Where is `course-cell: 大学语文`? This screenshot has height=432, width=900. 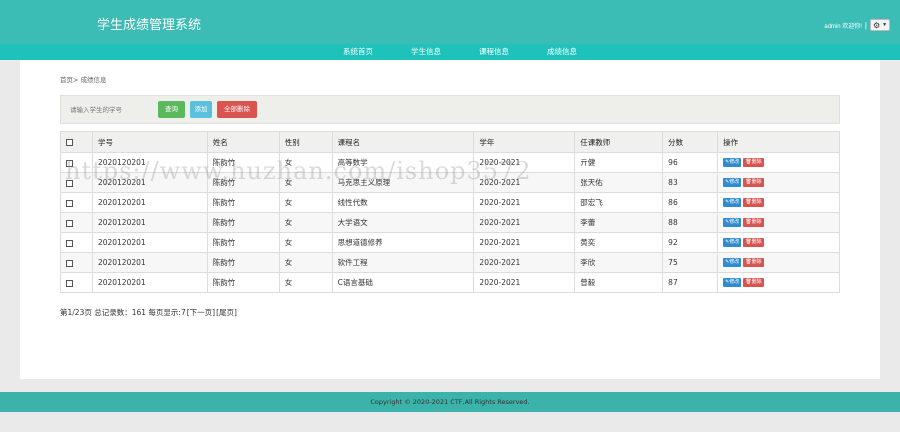 course-cell: 大学语文 is located at coordinates (403, 222).